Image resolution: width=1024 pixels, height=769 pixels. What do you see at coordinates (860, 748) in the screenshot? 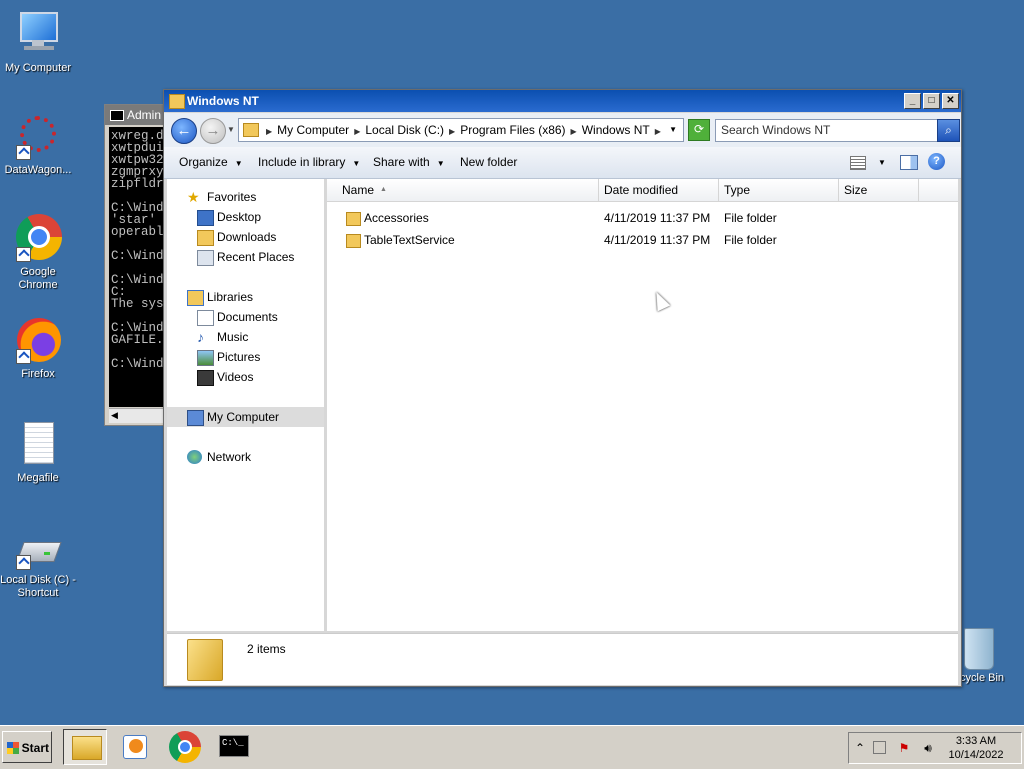
I see `show-hidden-icons-icon: ⌃` at bounding box center [860, 748].